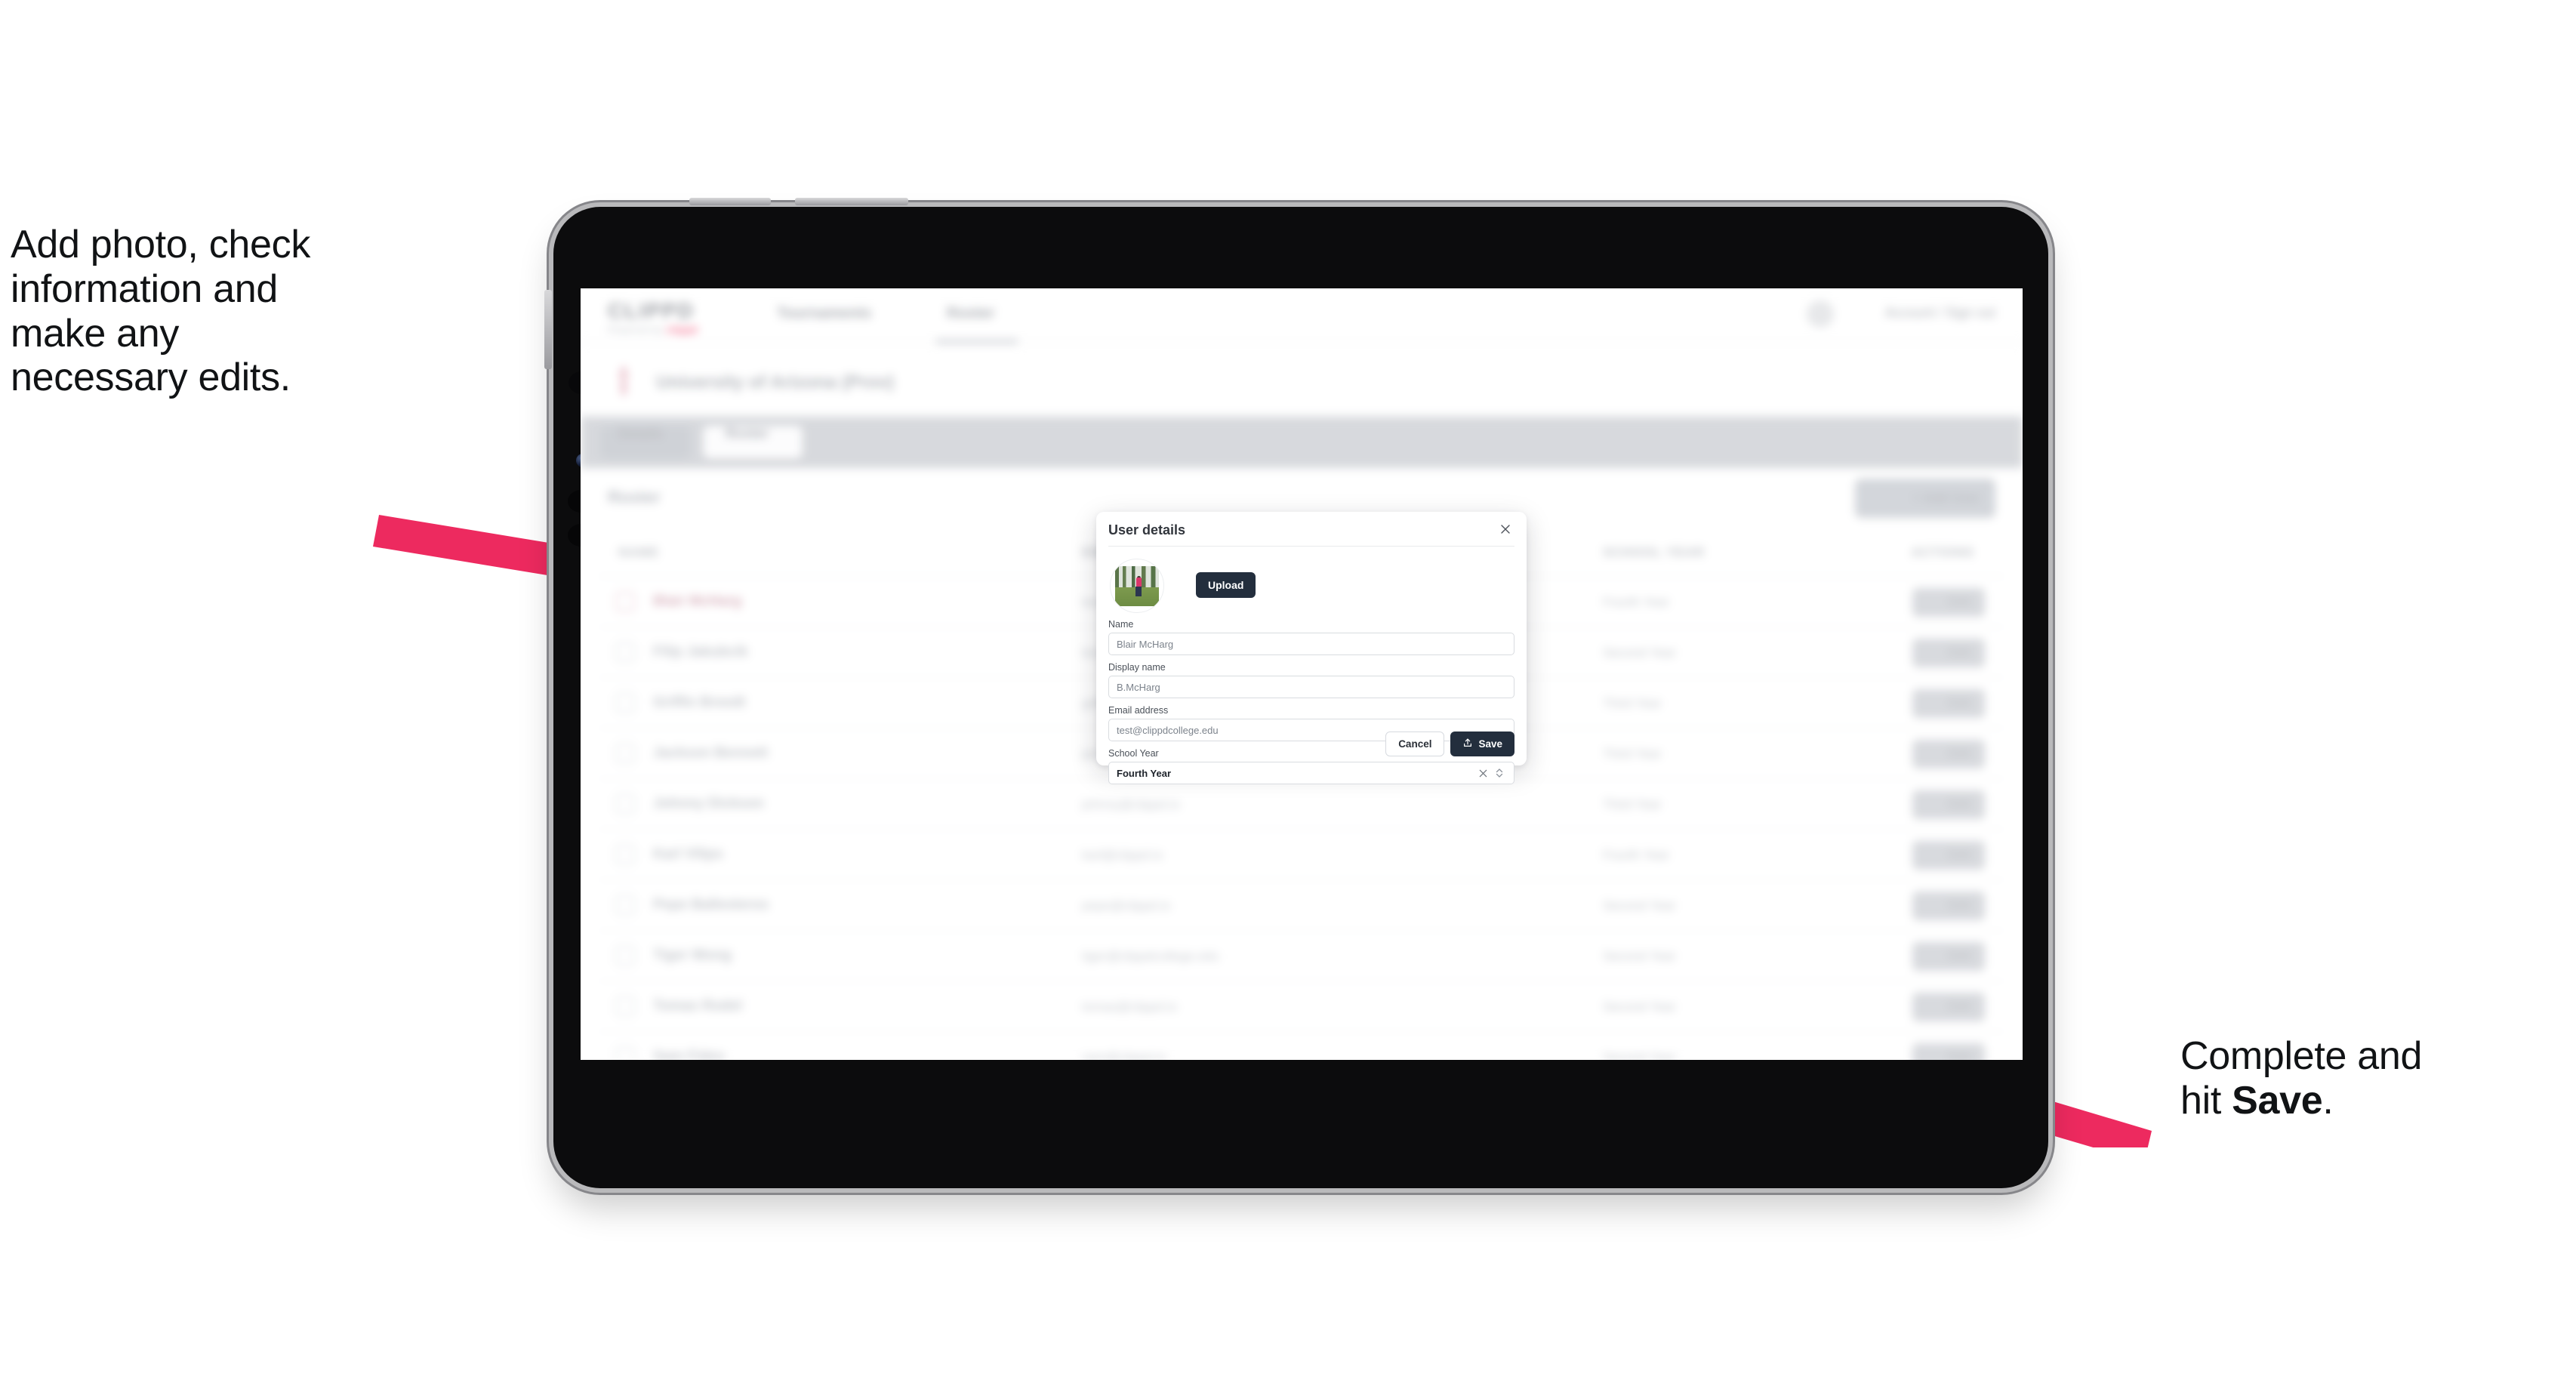  What do you see at coordinates (1121, 624) in the screenshot?
I see `field-name-label: Name` at bounding box center [1121, 624].